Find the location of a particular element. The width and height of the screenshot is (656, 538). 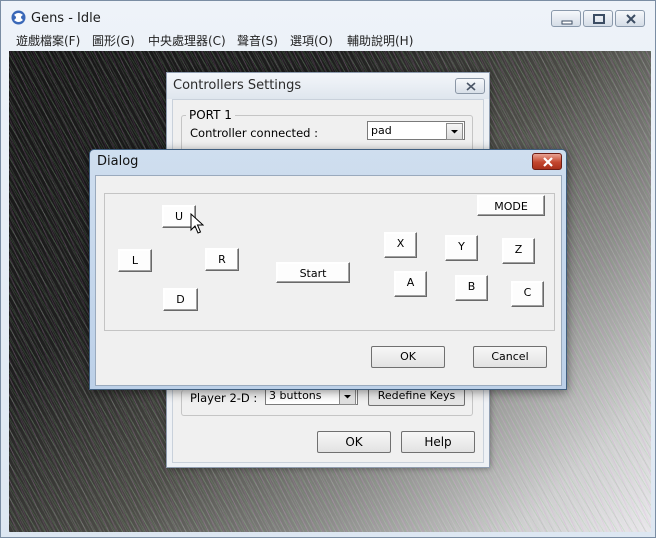

key-b-button: B is located at coordinates (471, 288).